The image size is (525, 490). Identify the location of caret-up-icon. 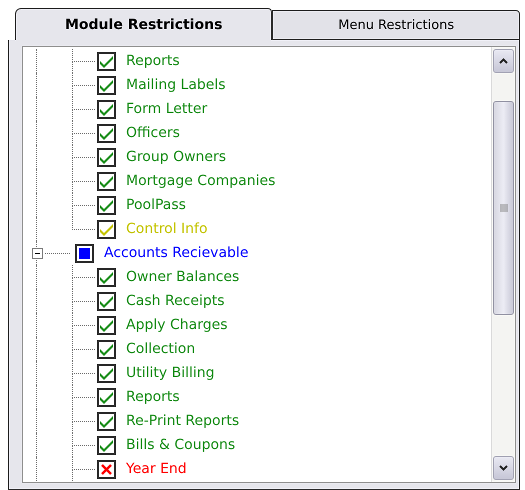
(503, 61).